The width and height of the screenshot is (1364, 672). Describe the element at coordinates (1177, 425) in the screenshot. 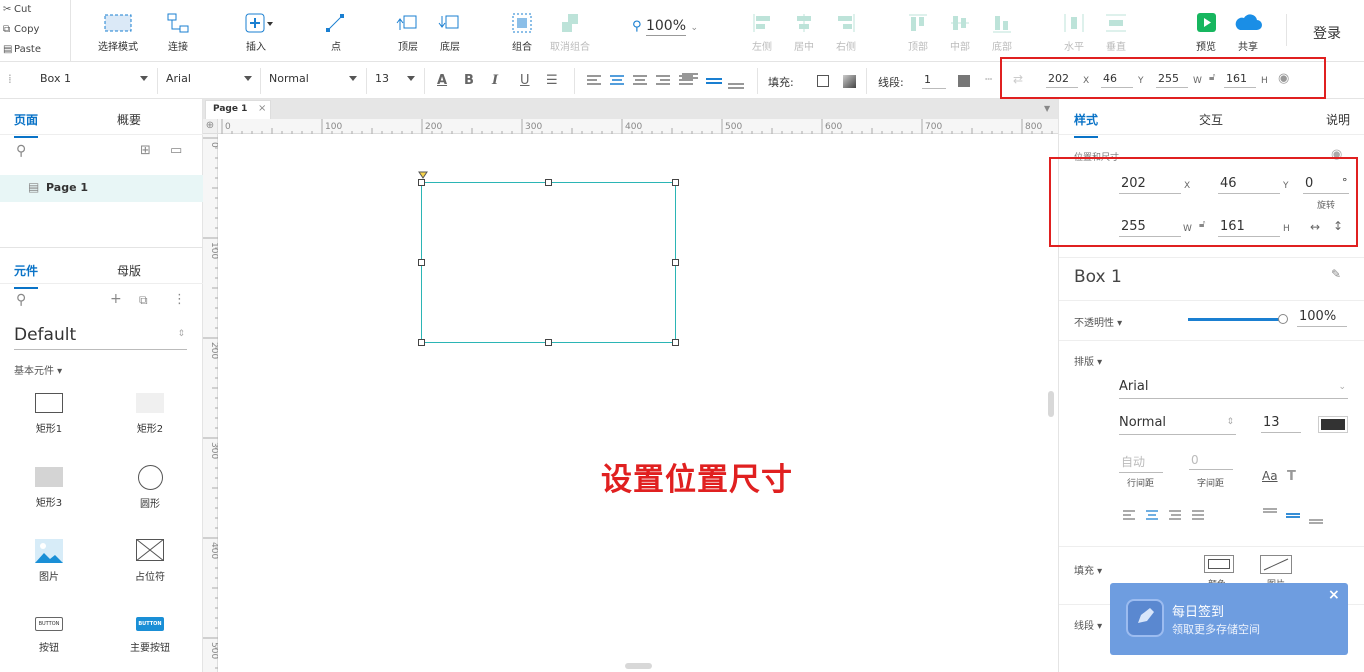

I see `font-weight-select: Normal ⇕` at that location.